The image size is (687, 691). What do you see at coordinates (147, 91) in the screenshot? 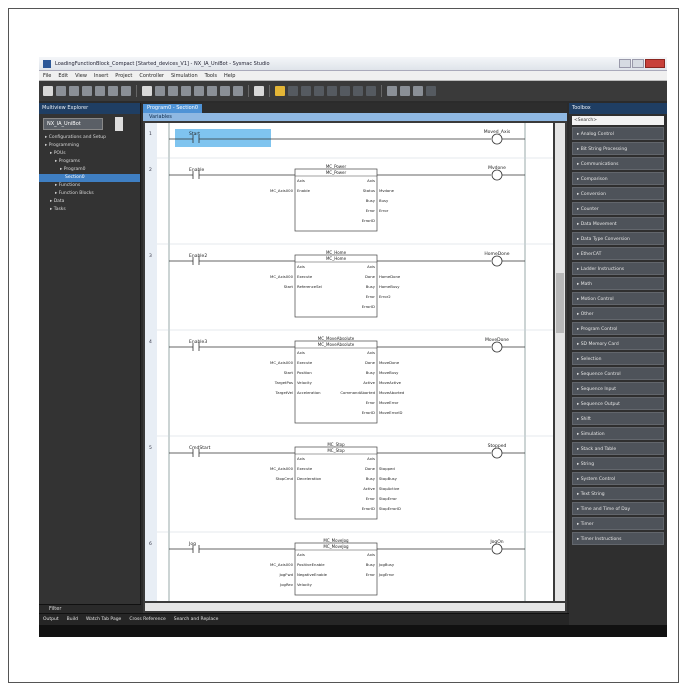
I see `build-icon` at bounding box center [147, 91].